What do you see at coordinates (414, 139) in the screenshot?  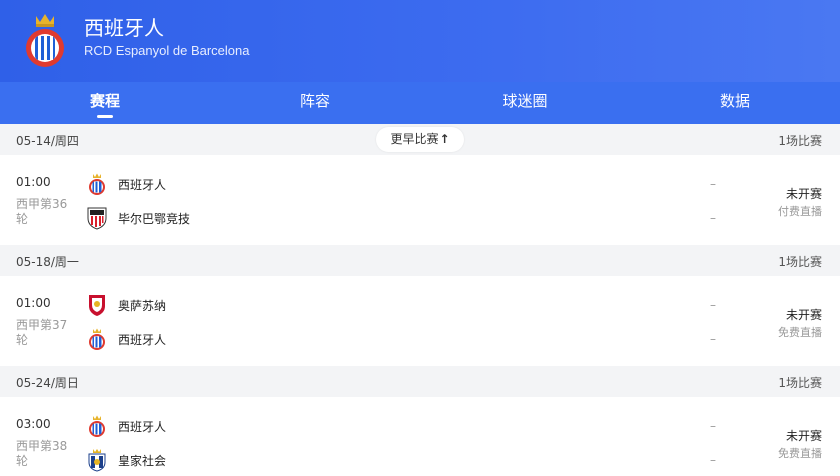 I see `earlier-matches-label: 更早比赛` at bounding box center [414, 139].